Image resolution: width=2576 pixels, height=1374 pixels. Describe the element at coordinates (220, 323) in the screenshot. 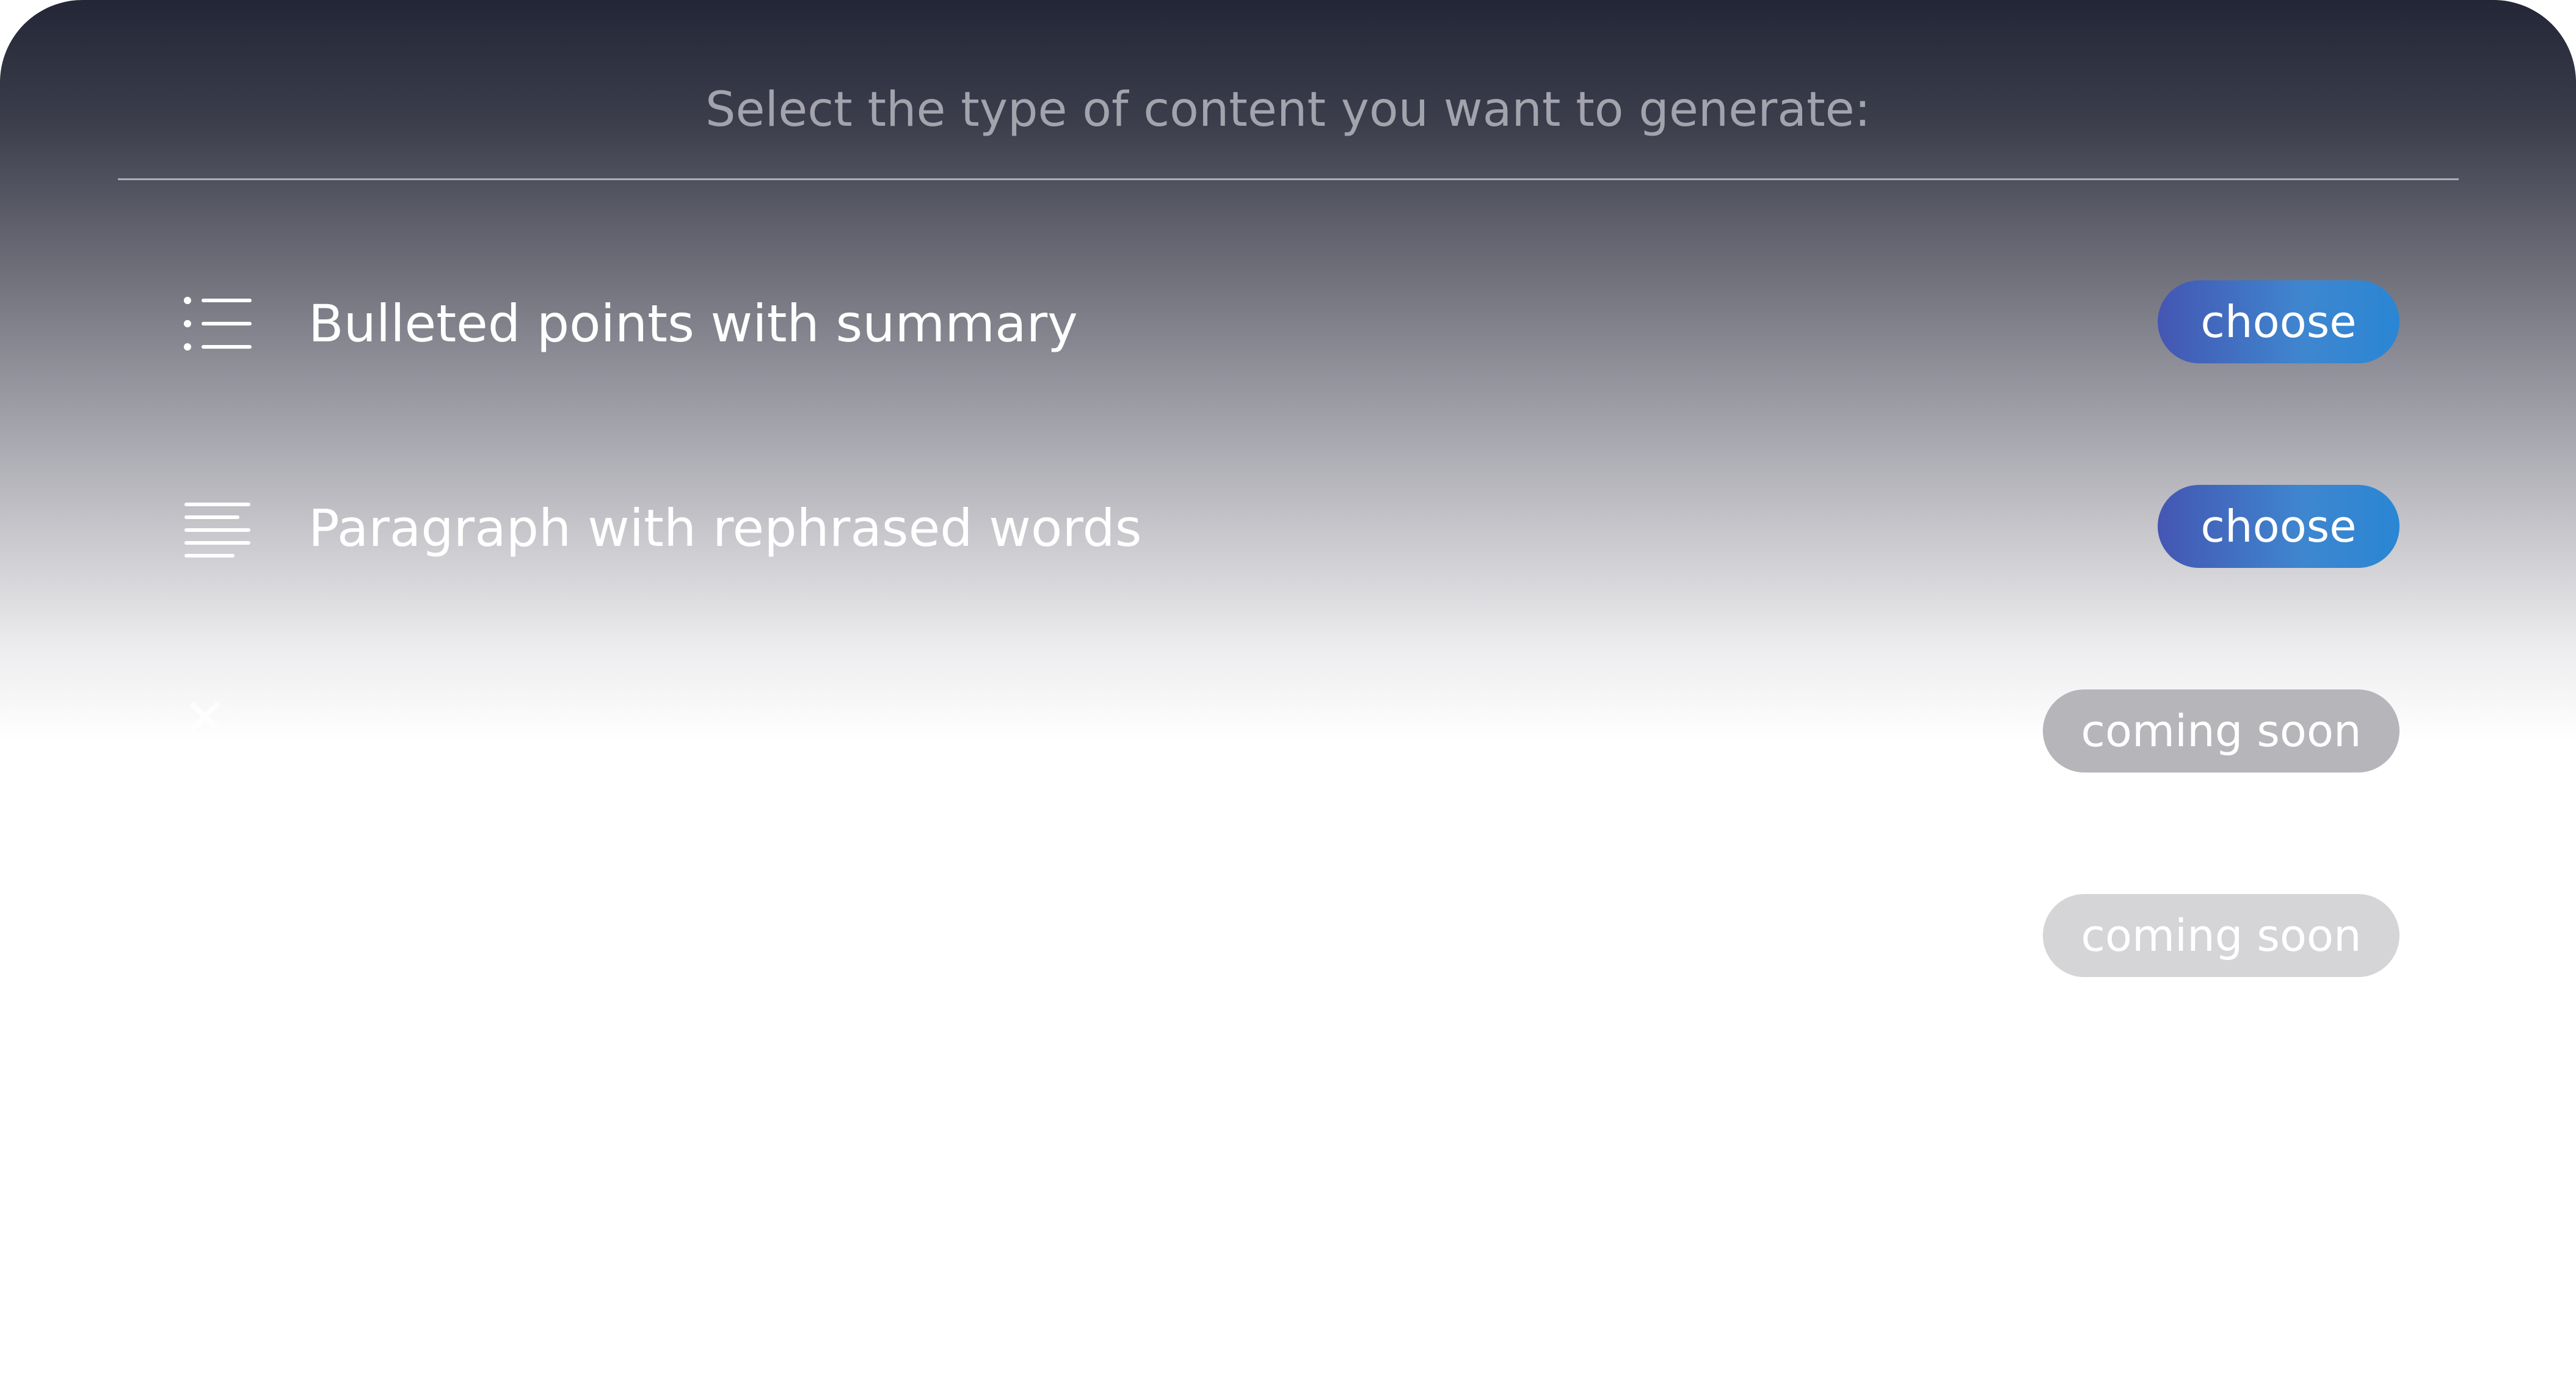

I see `bulleted-list-icon` at that location.